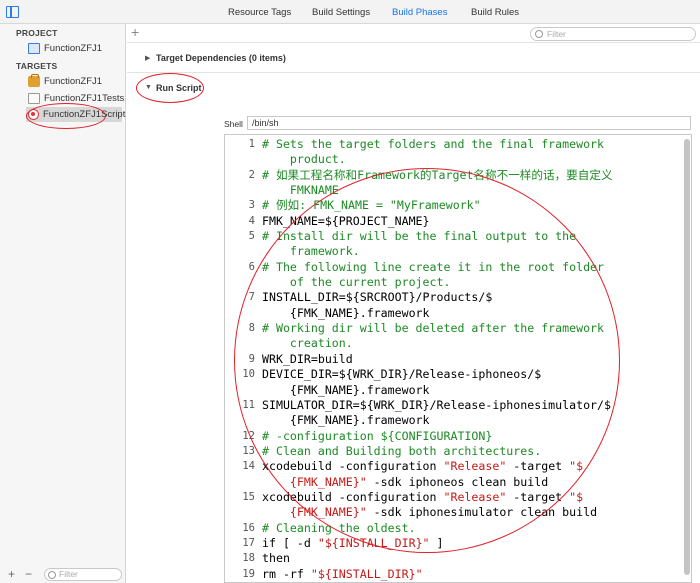  What do you see at coordinates (300, 190) in the screenshot?
I see `code-text: FMKNAME` at bounding box center [300, 190].